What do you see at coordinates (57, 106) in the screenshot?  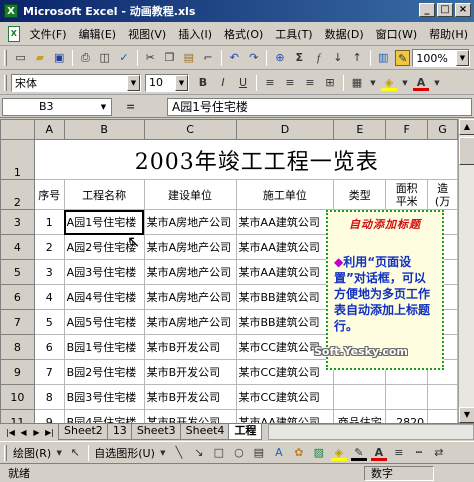 I see `name-box: B3 ▼` at bounding box center [57, 106].